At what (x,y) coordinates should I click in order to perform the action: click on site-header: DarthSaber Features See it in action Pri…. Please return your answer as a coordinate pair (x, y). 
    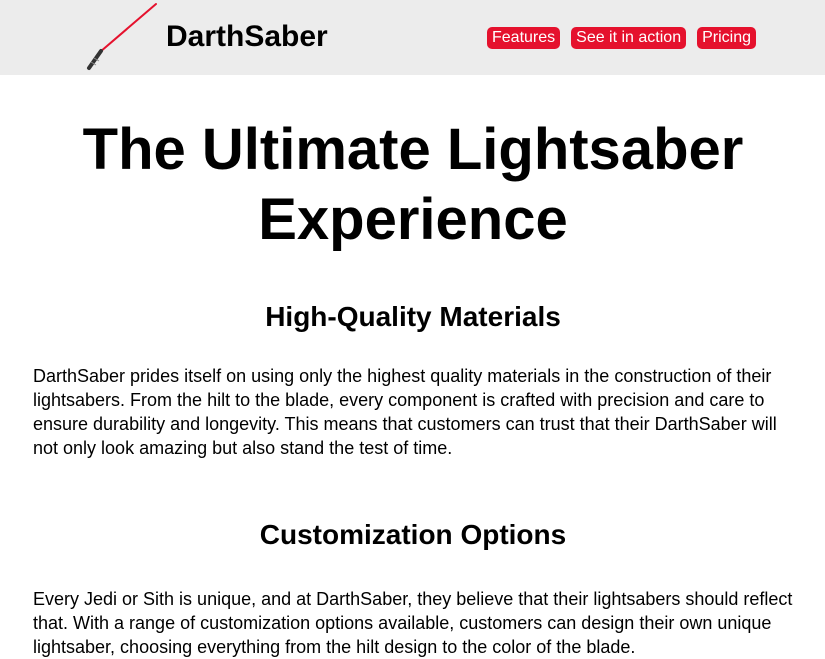
    Looking at the image, I should click on (412, 37).